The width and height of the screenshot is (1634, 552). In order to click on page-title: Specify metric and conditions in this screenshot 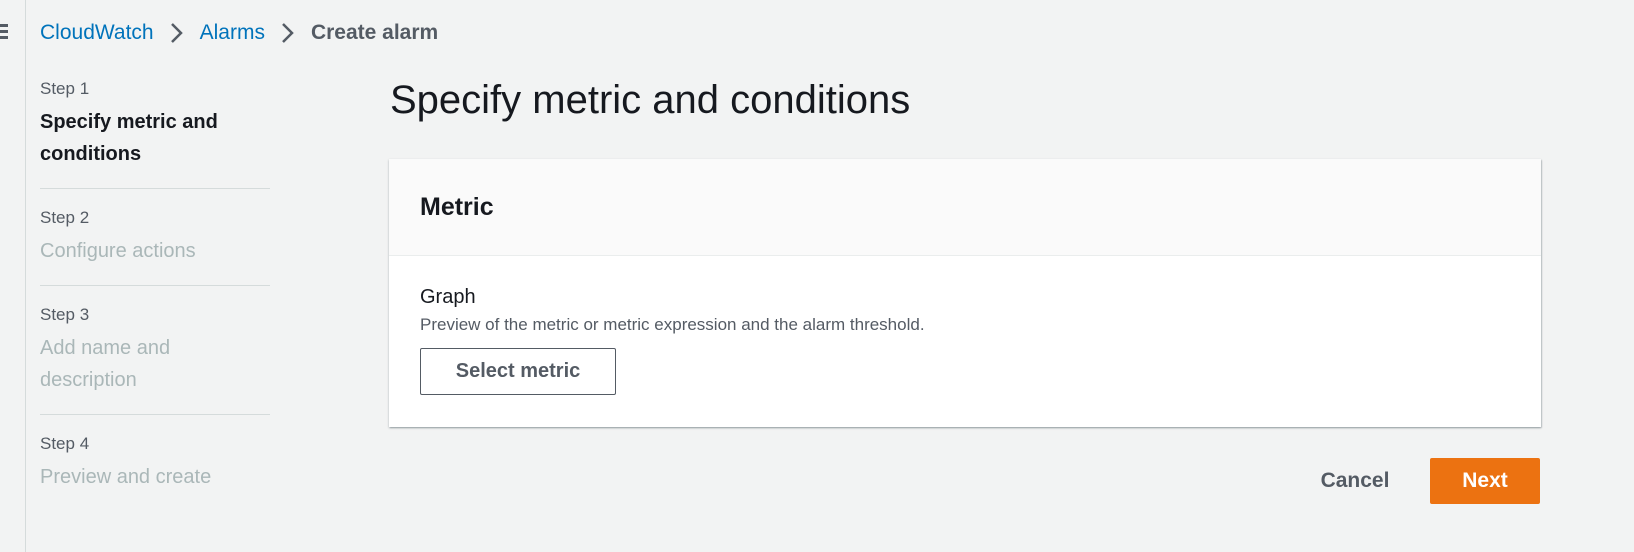, I will do `click(650, 100)`.